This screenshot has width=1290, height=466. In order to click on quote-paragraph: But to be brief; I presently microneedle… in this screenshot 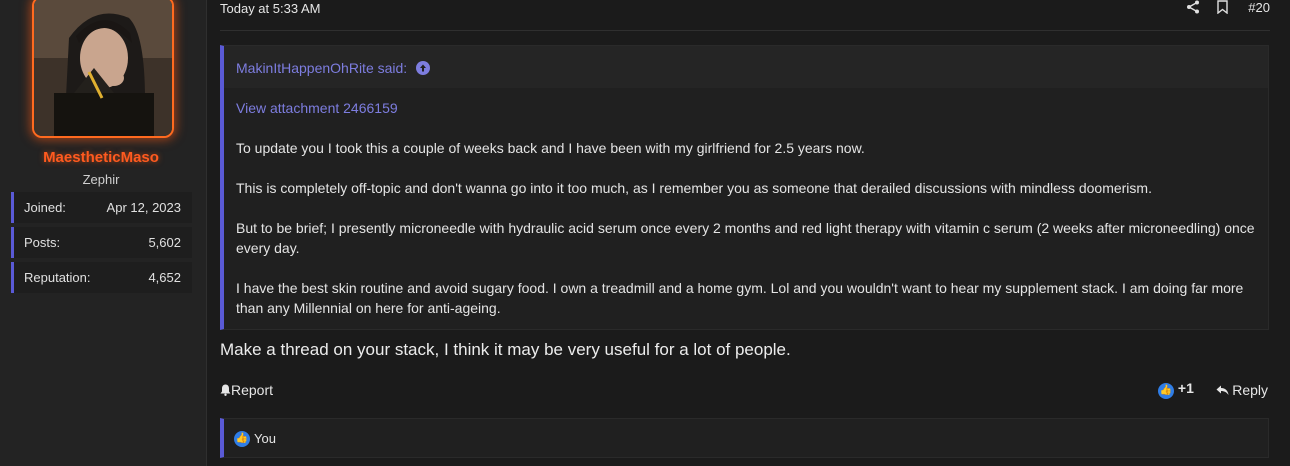, I will do `click(745, 238)`.